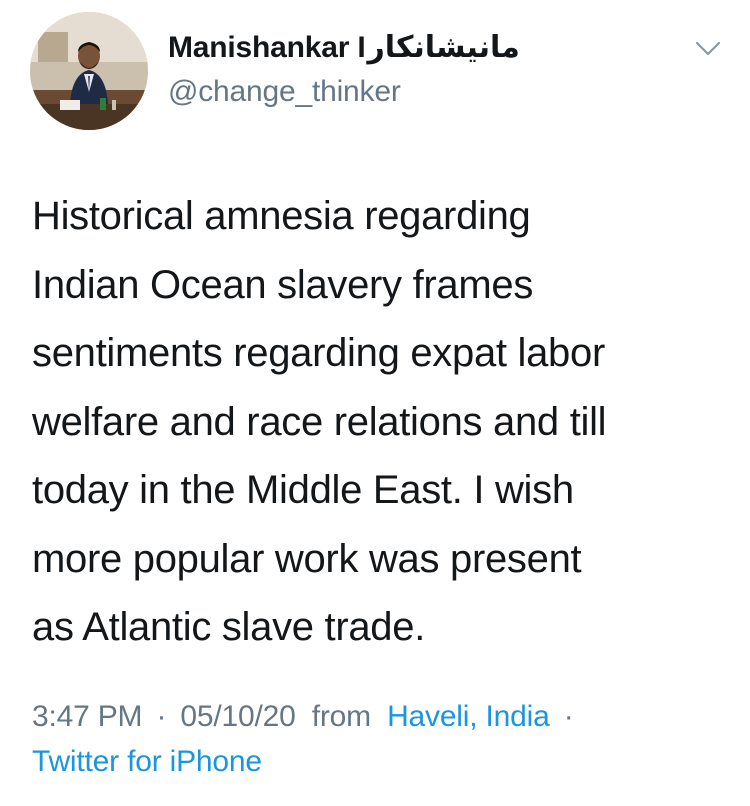 Image resolution: width=750 pixels, height=806 pixels. I want to click on from-label: from, so click(341, 716).